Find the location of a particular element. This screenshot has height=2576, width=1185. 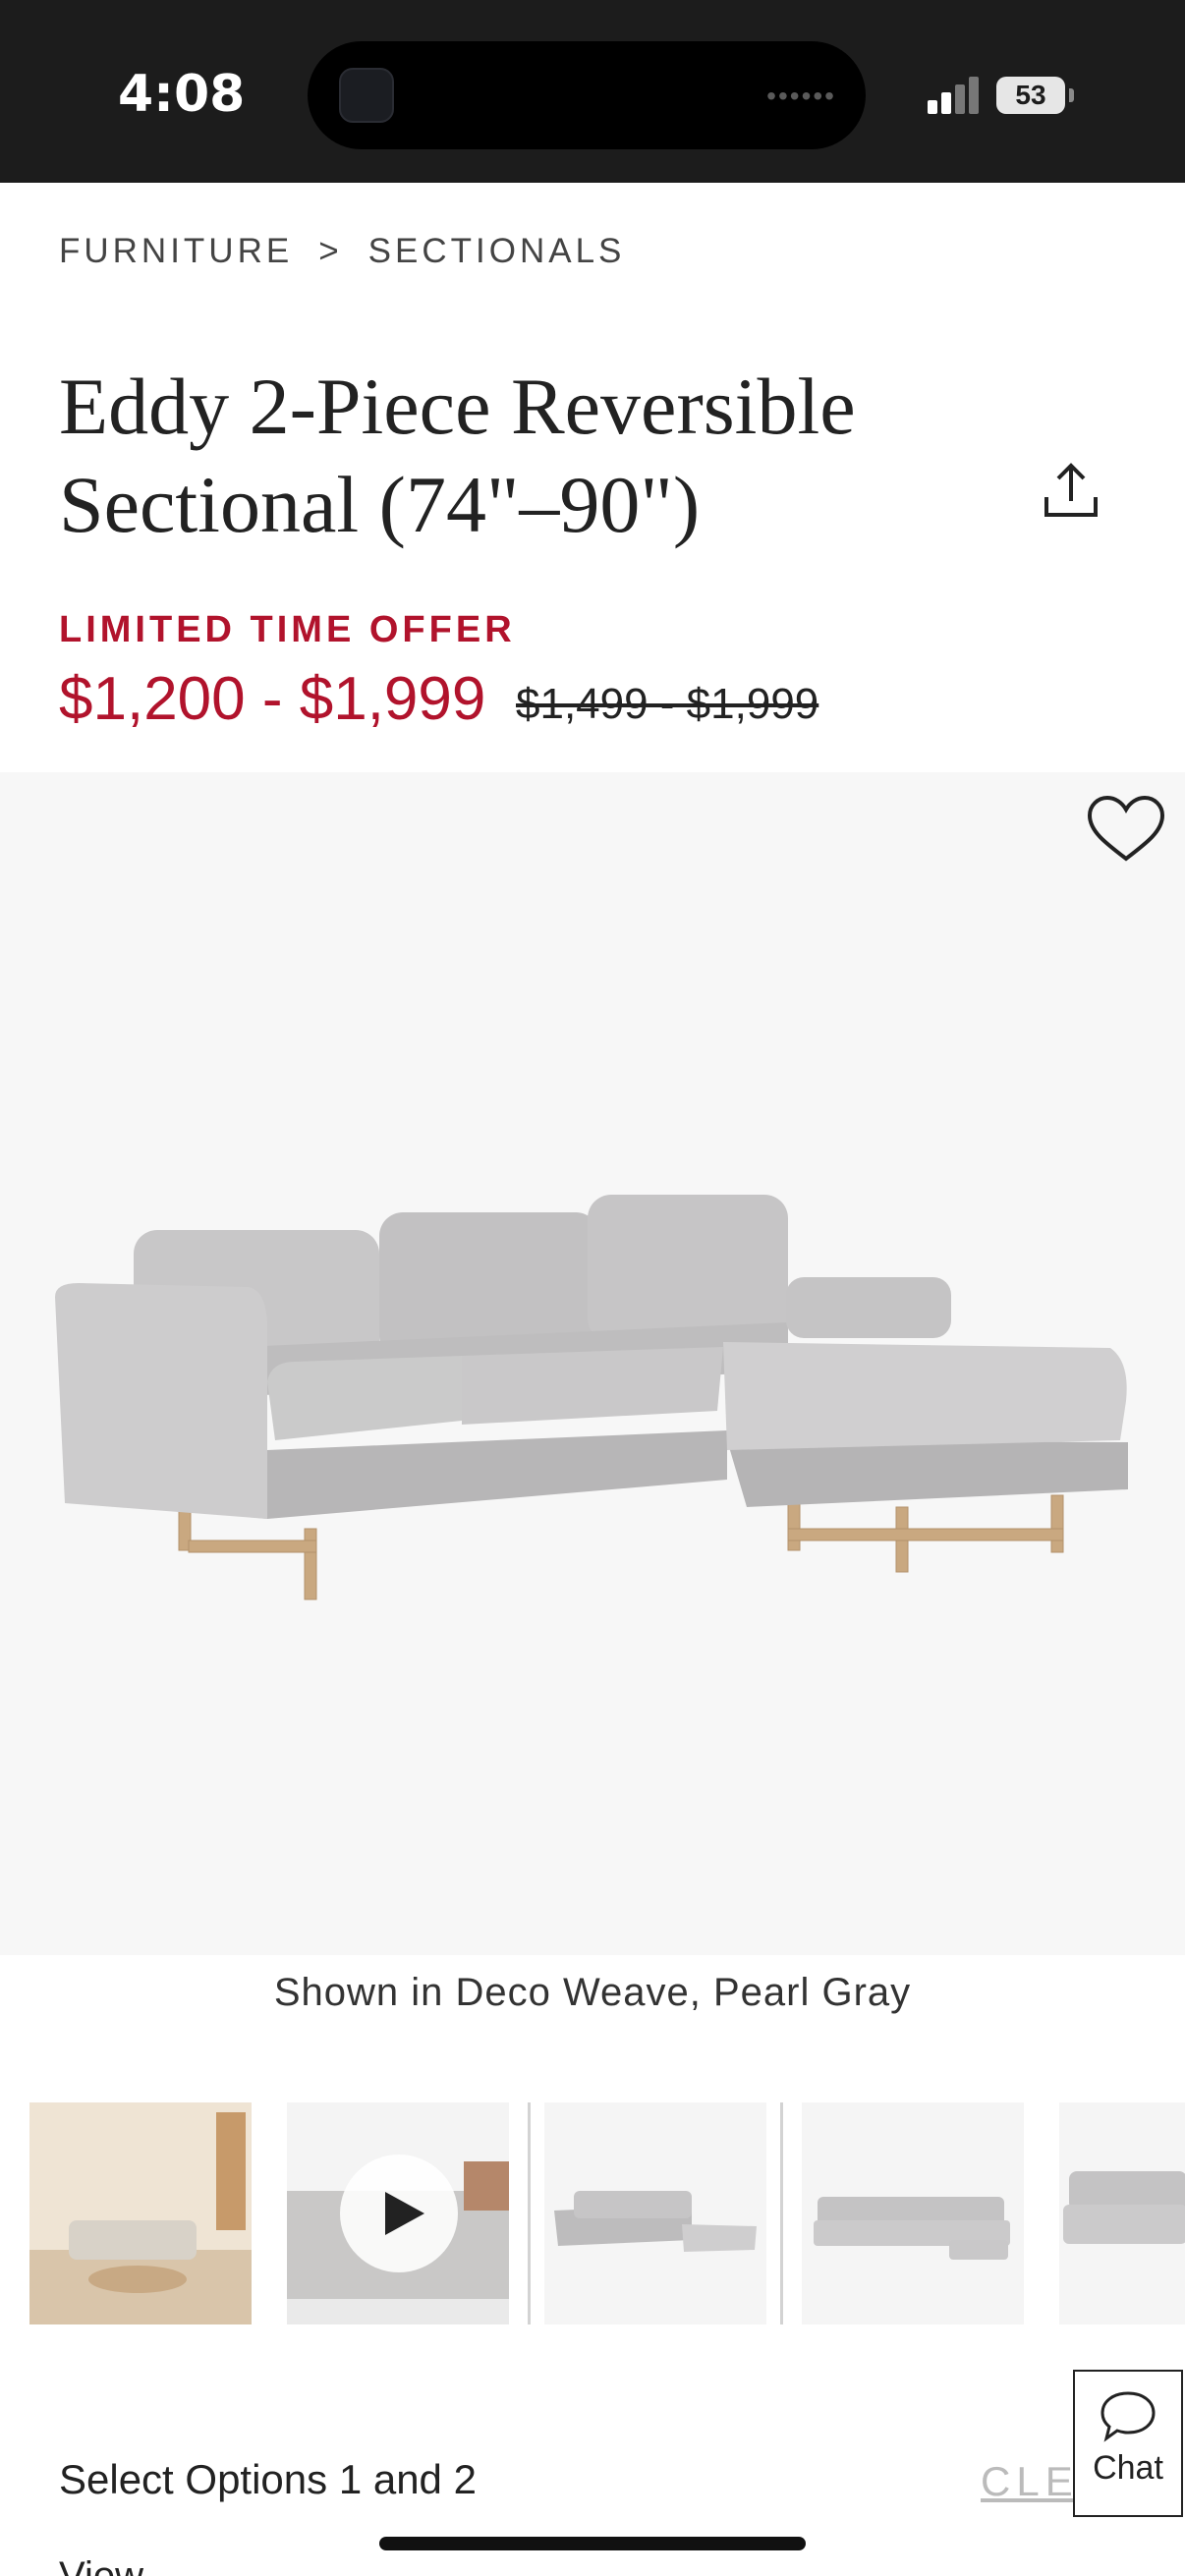

view-label: View is located at coordinates (101, 2565).